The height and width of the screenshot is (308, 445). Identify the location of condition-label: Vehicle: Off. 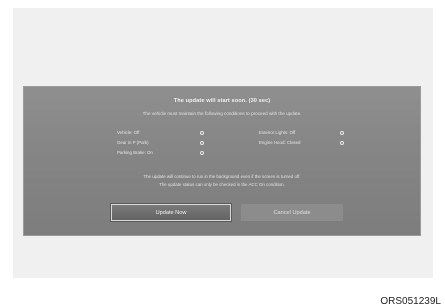
(128, 132).